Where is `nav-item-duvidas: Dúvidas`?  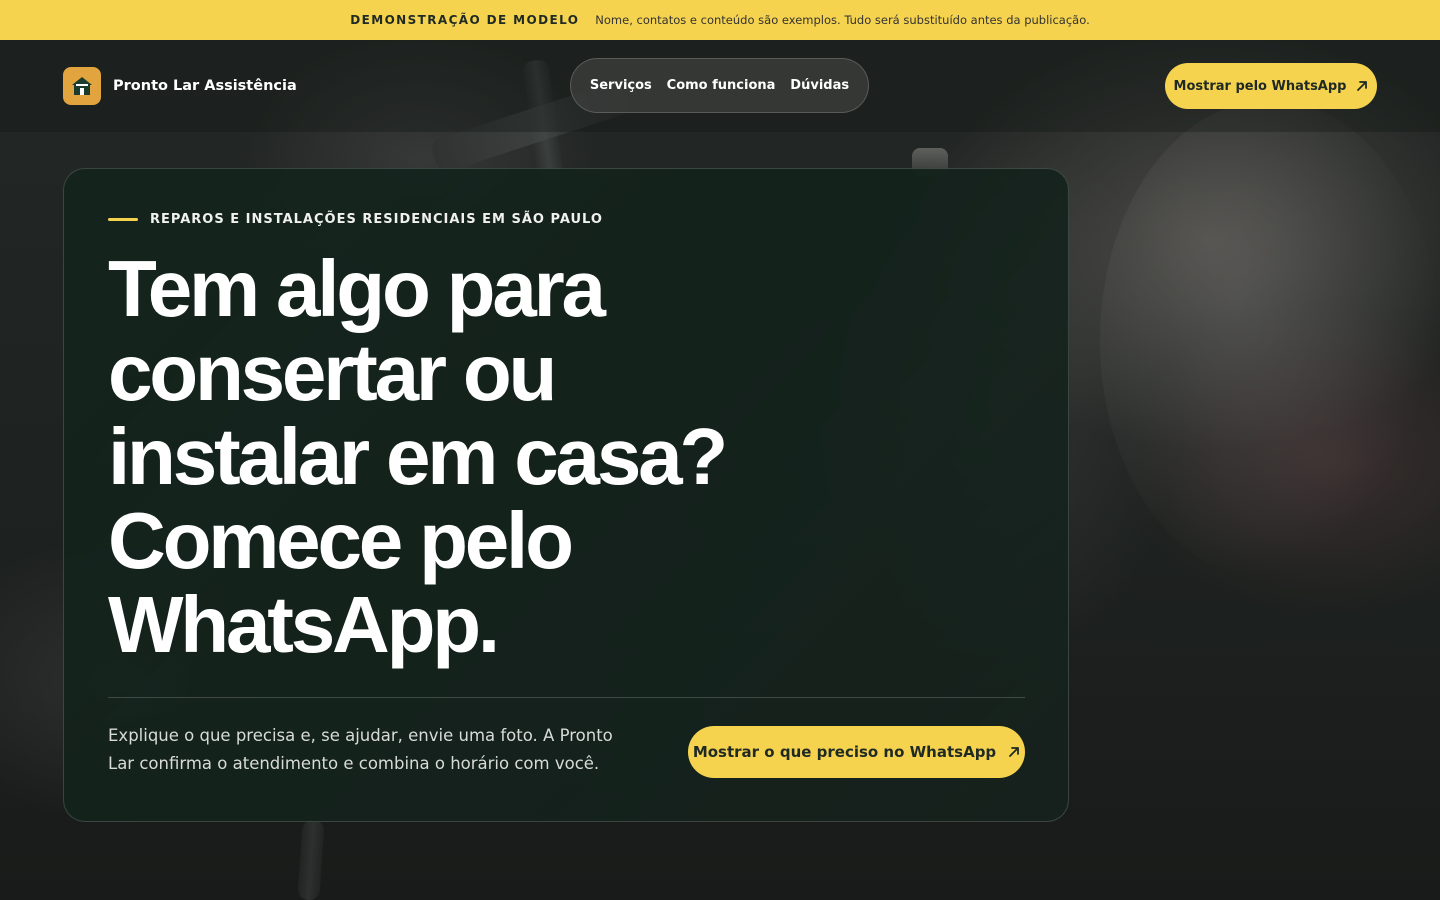
nav-item-duvidas: Dúvidas is located at coordinates (819, 85).